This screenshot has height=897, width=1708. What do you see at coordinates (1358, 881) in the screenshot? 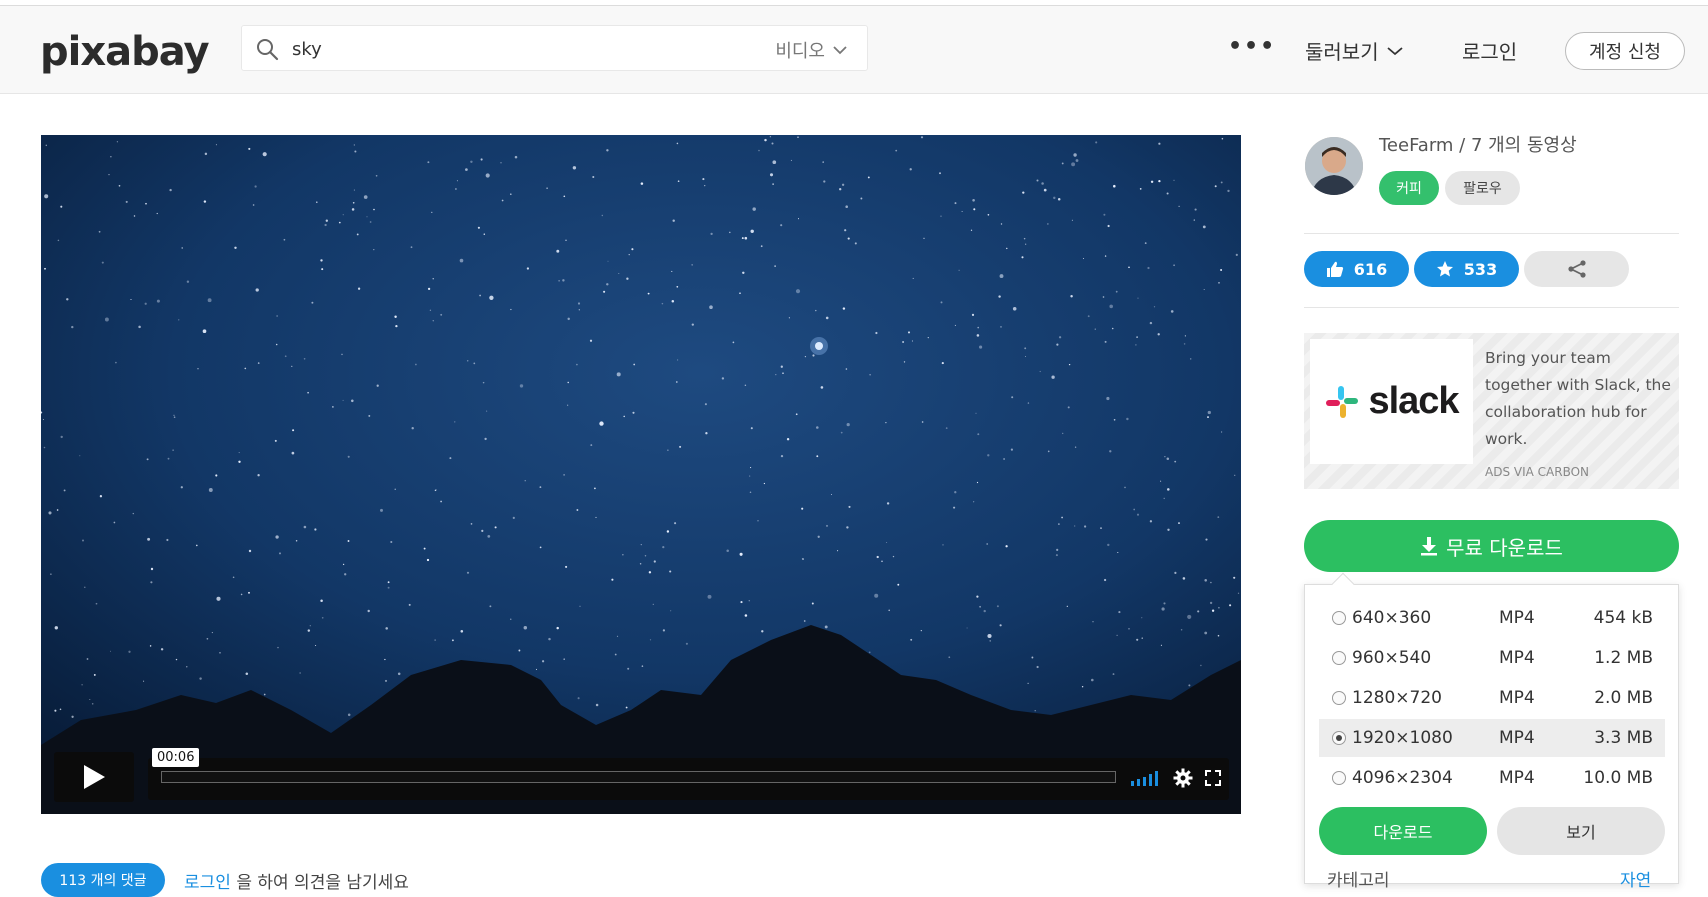
I see `category-label: 카테고리` at bounding box center [1358, 881].